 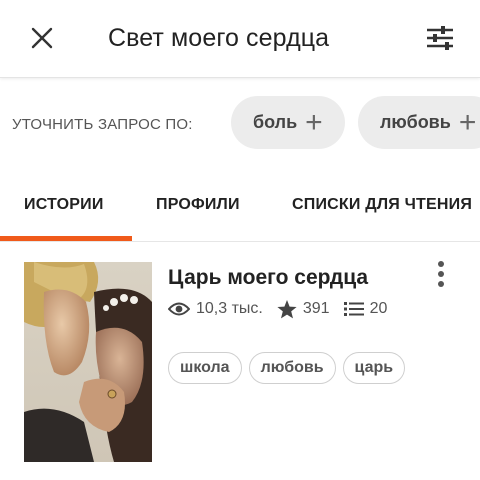 What do you see at coordinates (275, 122) in the screenshot?
I see `chip-label: боль` at bounding box center [275, 122].